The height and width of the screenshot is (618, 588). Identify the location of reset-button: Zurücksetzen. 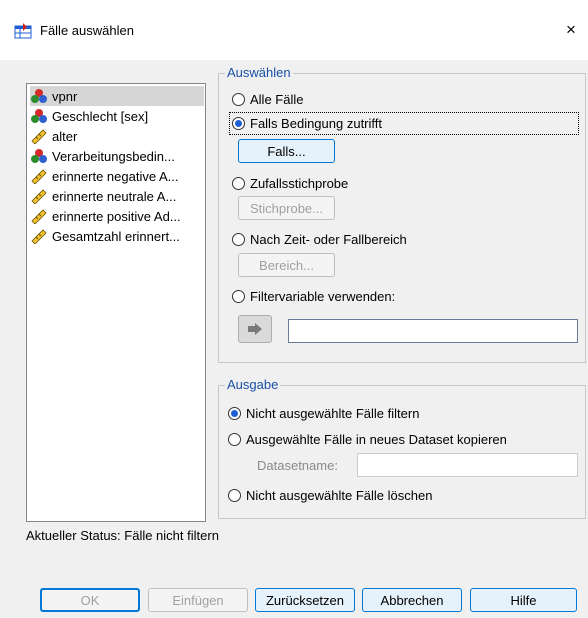
(305, 600).